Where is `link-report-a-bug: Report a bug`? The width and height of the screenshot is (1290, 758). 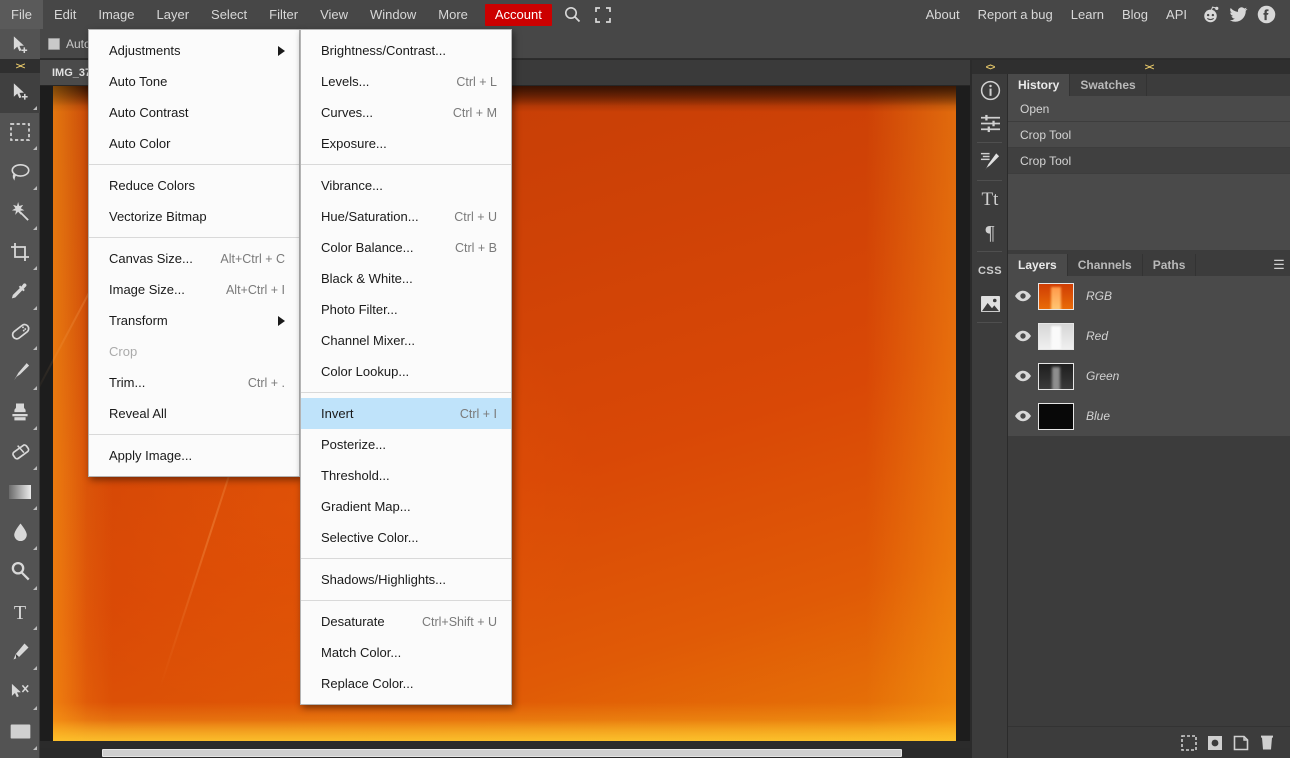
link-report-a-bug: Report a bug is located at coordinates (1015, 14).